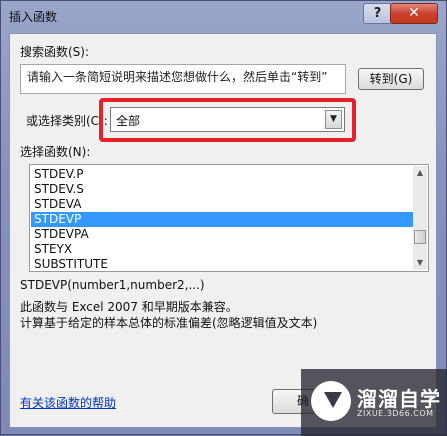 This screenshot has height=436, width=447. I want to click on list-item: STDEVPA, so click(222, 234).